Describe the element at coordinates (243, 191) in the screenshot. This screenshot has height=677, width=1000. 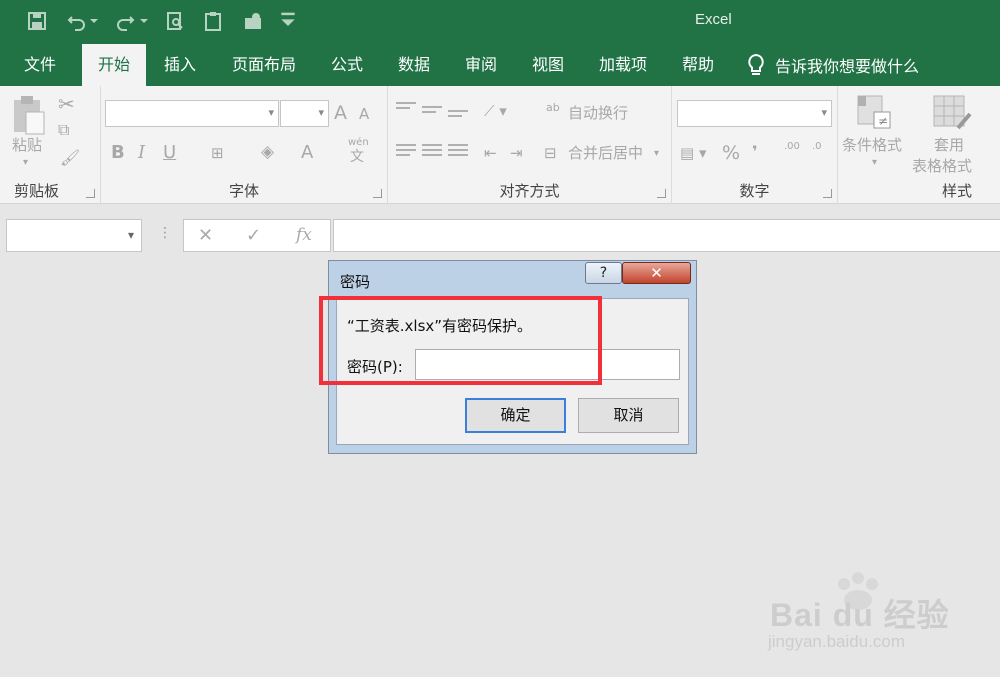
I see `group-label-font: 字体` at that location.